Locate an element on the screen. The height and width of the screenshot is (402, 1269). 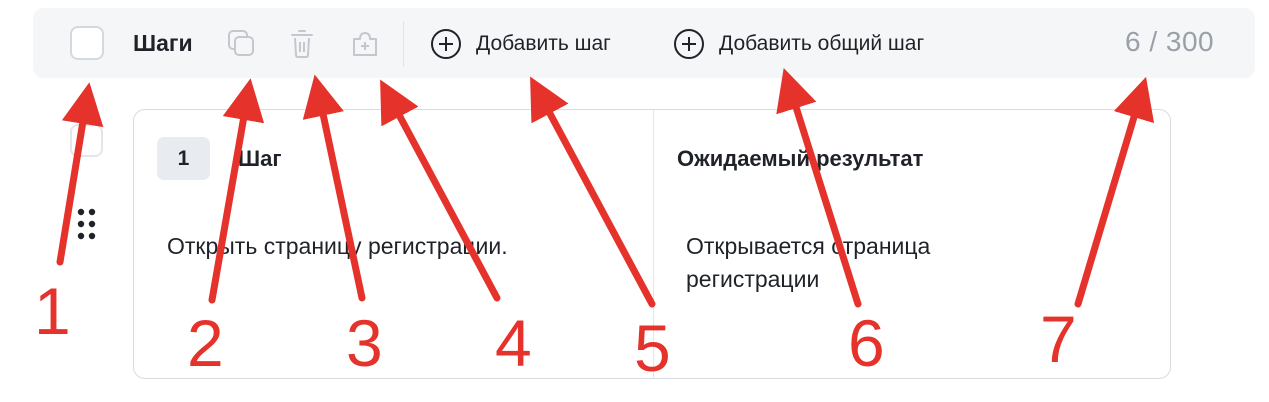
annotation-number-2: 2 is located at coordinates (205, 343).